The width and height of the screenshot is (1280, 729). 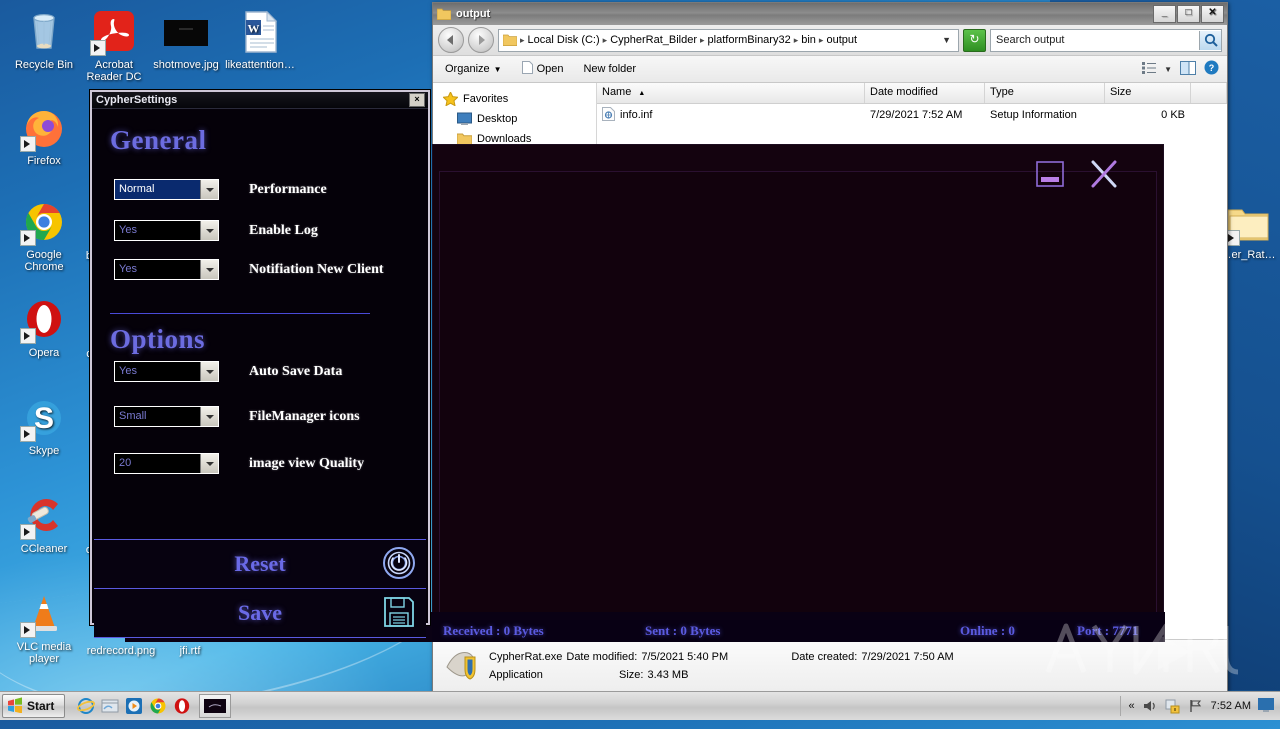 I want to click on window-controls: _ □ ✕, so click(x=1190, y=14).